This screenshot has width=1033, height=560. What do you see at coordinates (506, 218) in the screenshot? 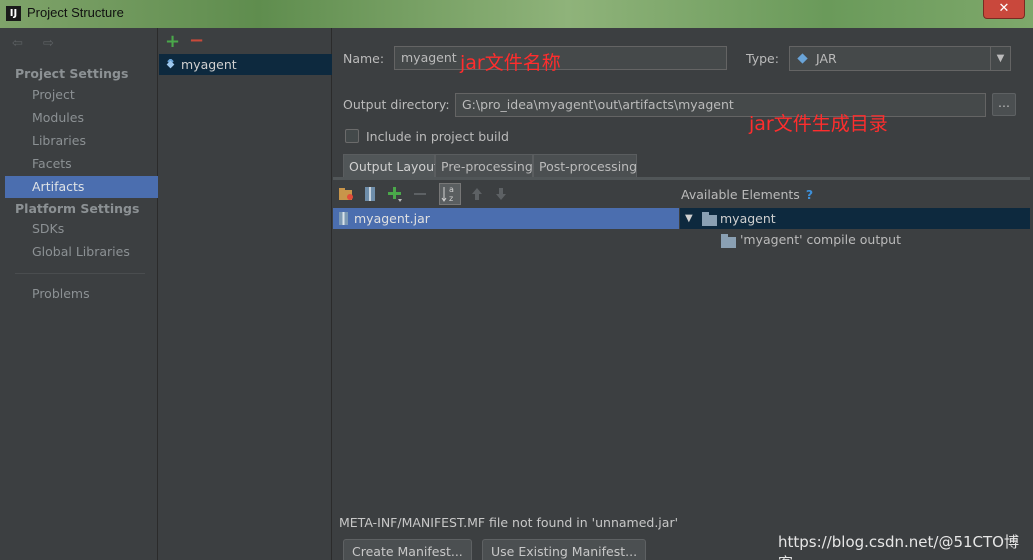
I see `layout-item-myagent-jar: myagent.jar` at bounding box center [506, 218].